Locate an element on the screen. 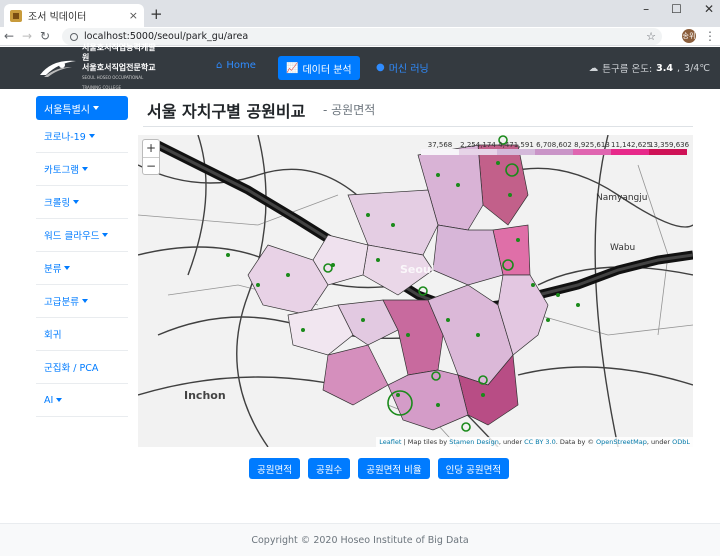 This screenshot has width=720, height=557. sidebar-item: 워드 클라우드 is located at coordinates (82, 235).